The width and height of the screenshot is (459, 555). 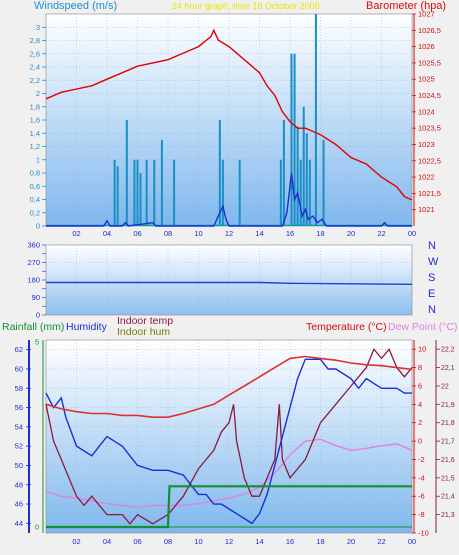 I want to click on hum-y-tick-3: 50, so click(x=19, y=465).